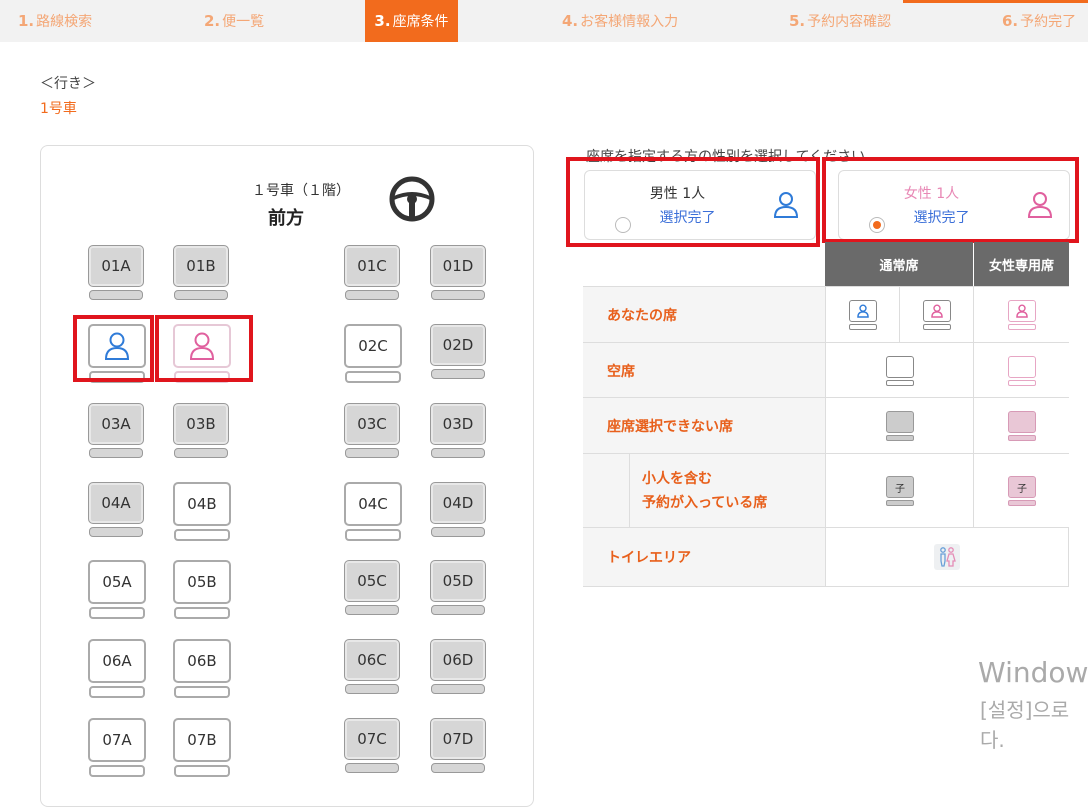  Describe the element at coordinates (704, 557) in the screenshot. I see `legend-label: トイレエリア` at that location.